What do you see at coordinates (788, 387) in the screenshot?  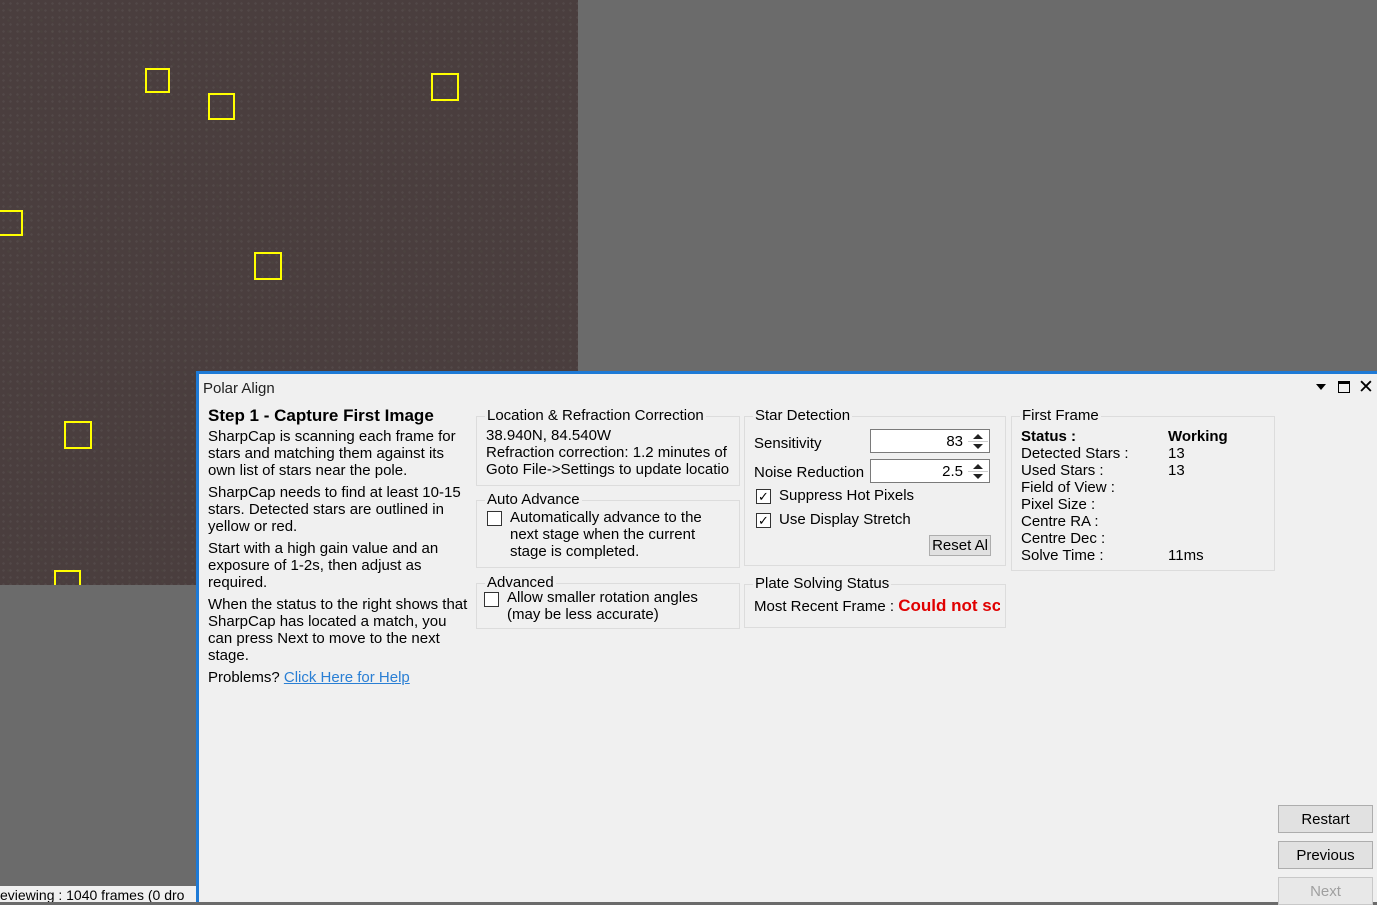 I see `panel-titlebar: Polar Align ✕` at bounding box center [788, 387].